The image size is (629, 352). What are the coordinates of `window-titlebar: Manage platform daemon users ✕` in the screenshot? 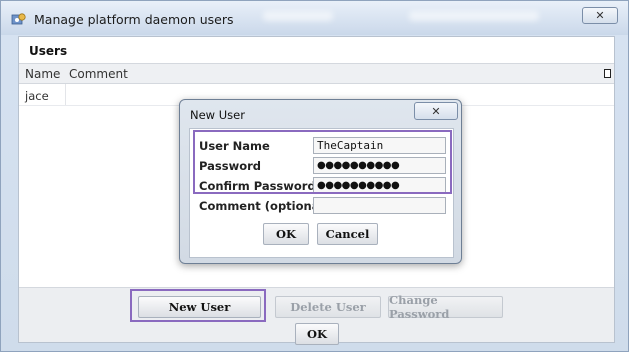 It's located at (314, 18).